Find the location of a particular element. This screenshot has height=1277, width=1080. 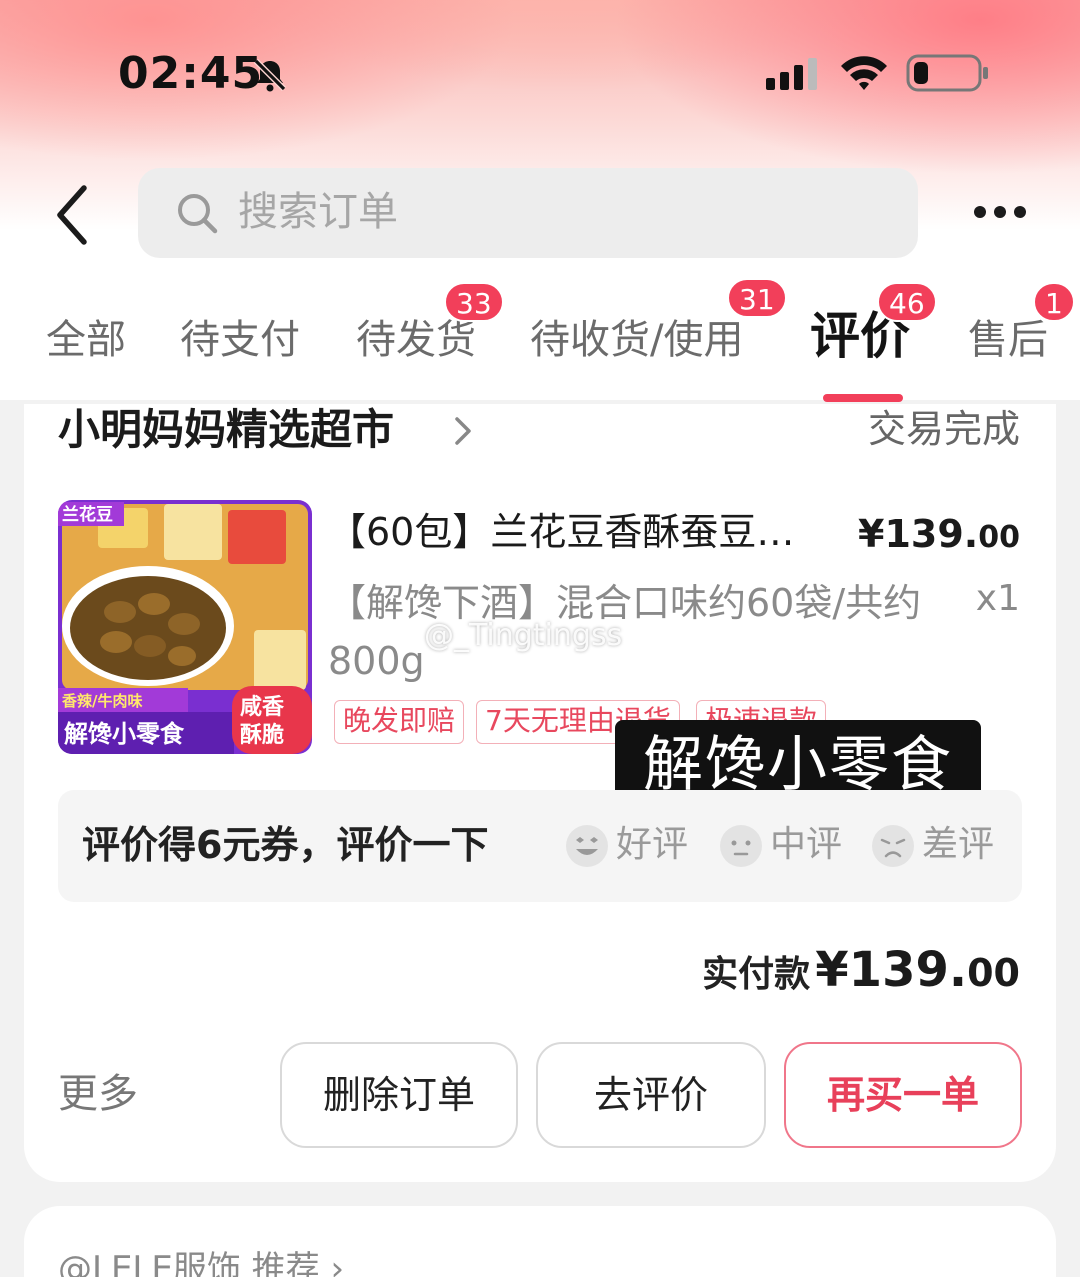

paid-amount: 实付款 ¥139.00 is located at coordinates (861, 975).